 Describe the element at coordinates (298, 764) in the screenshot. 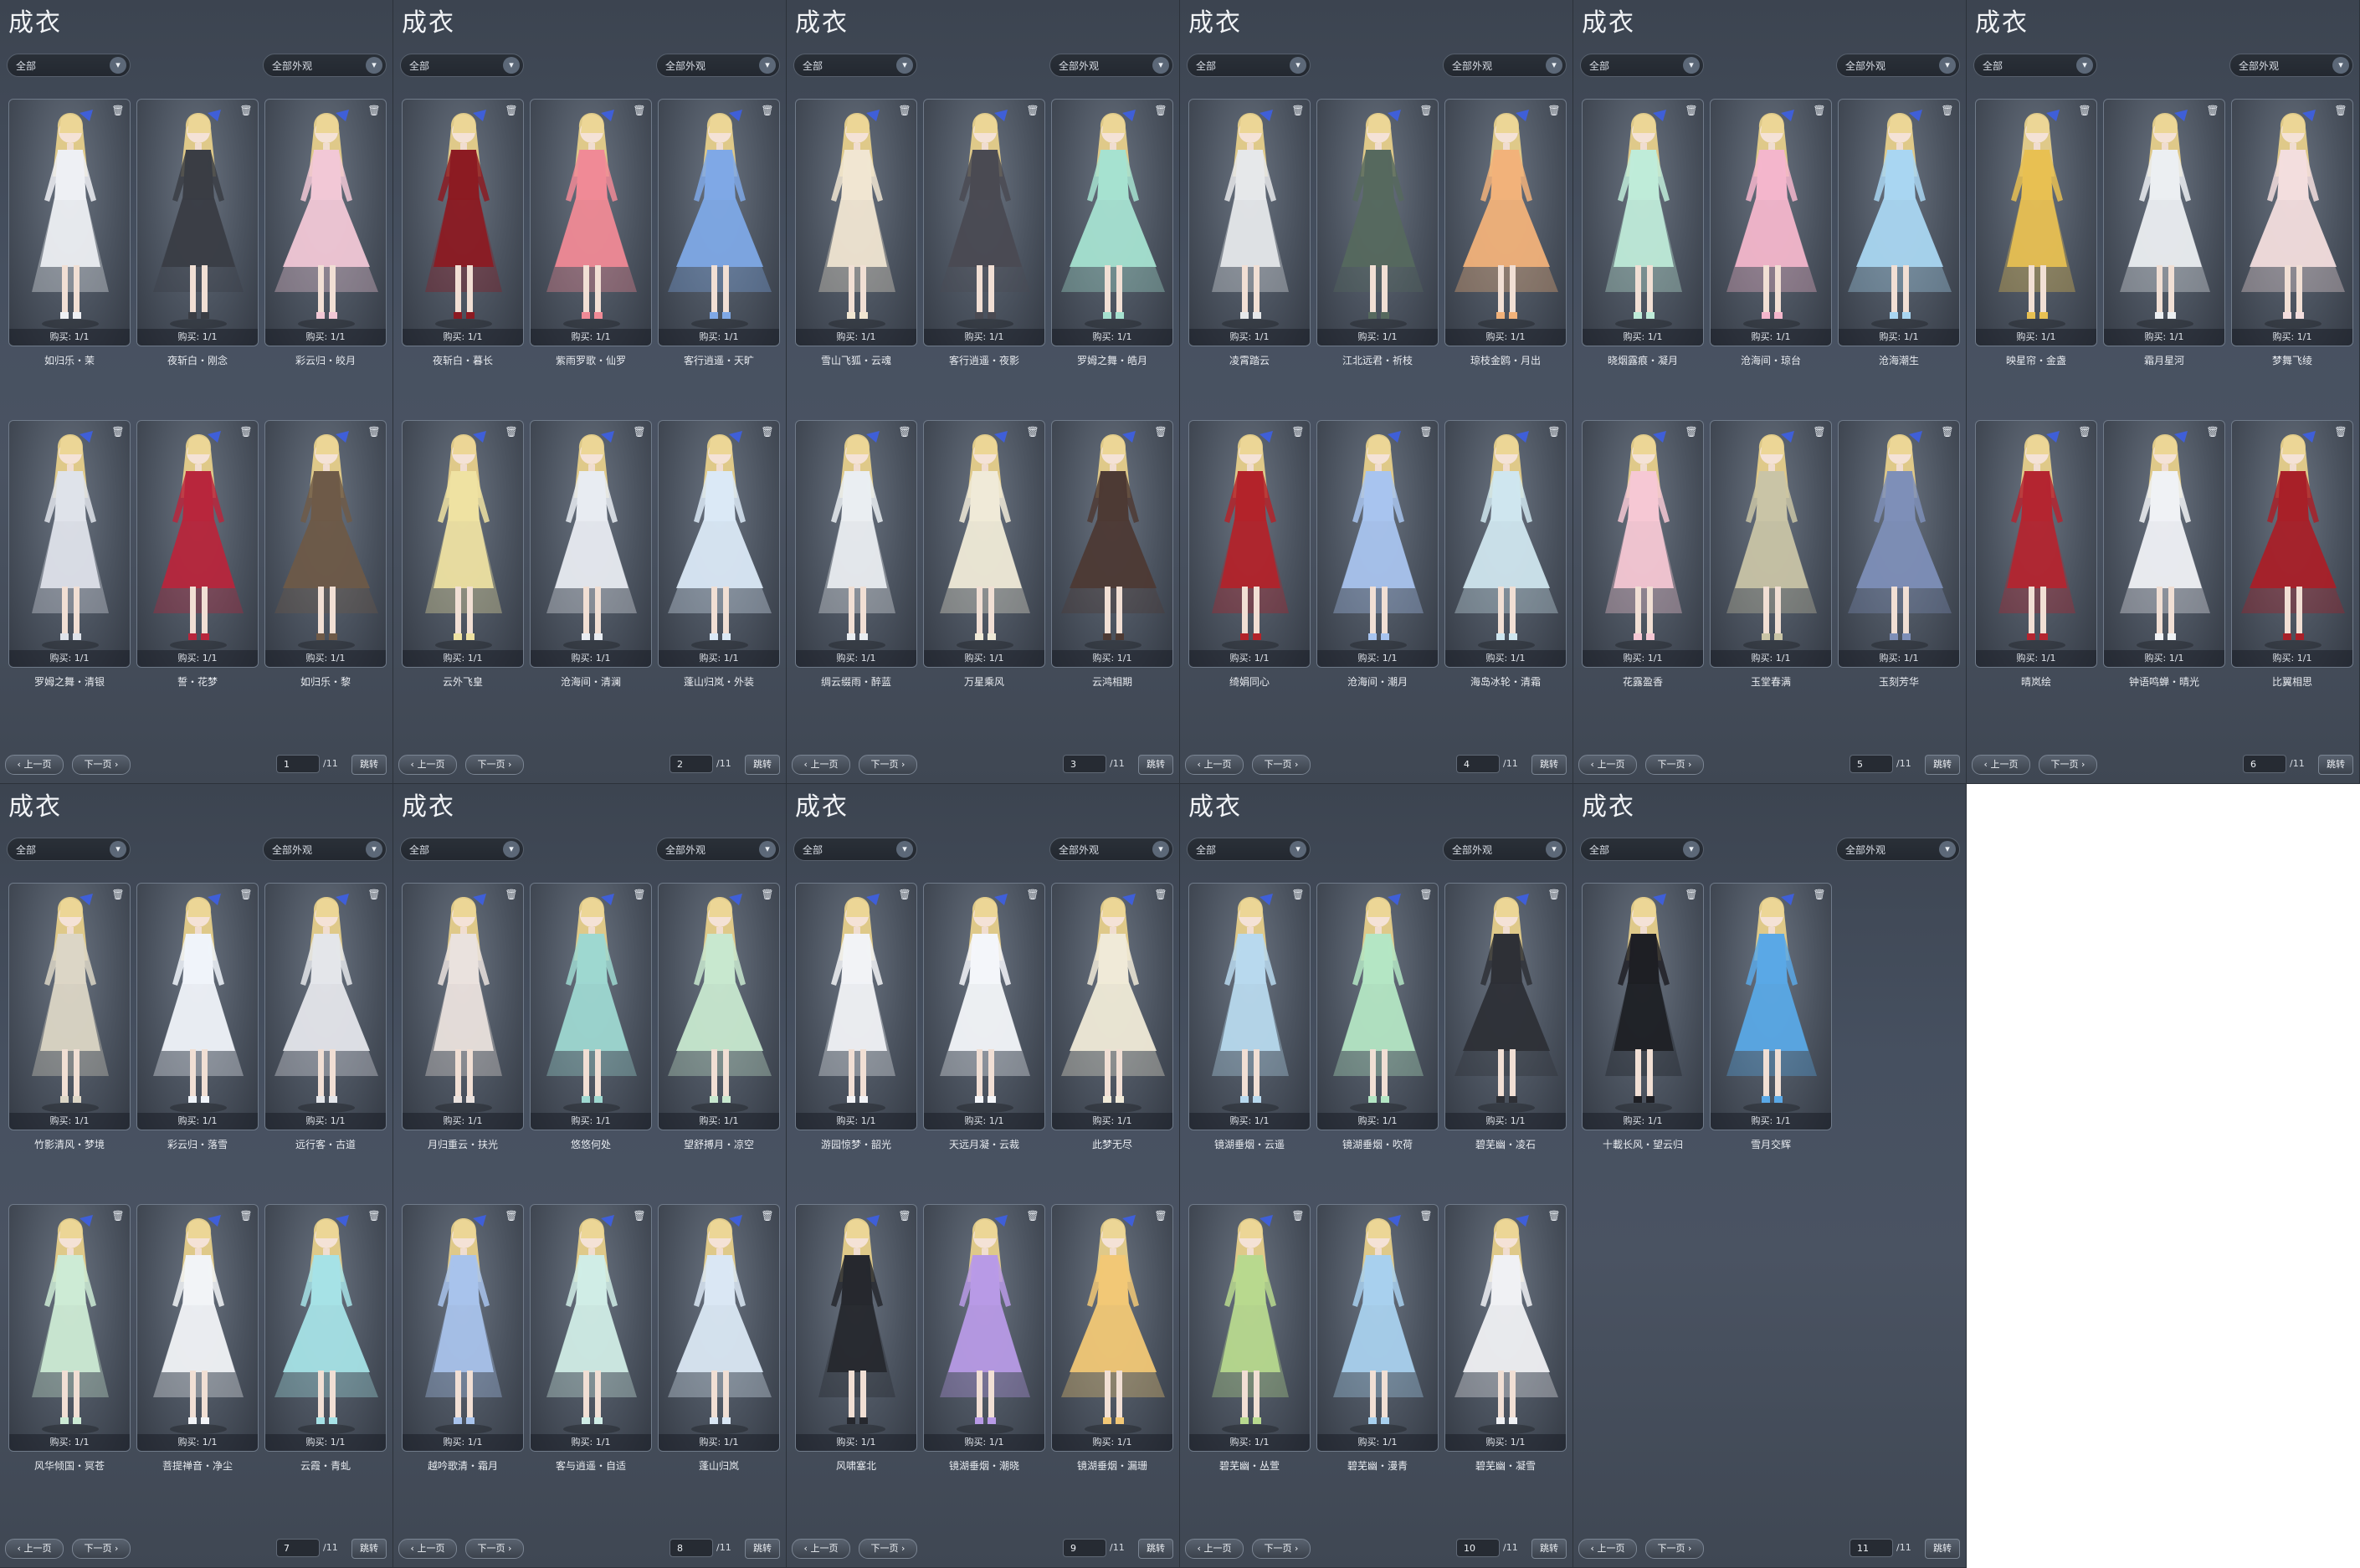

I see `page-number-input: 1` at that location.